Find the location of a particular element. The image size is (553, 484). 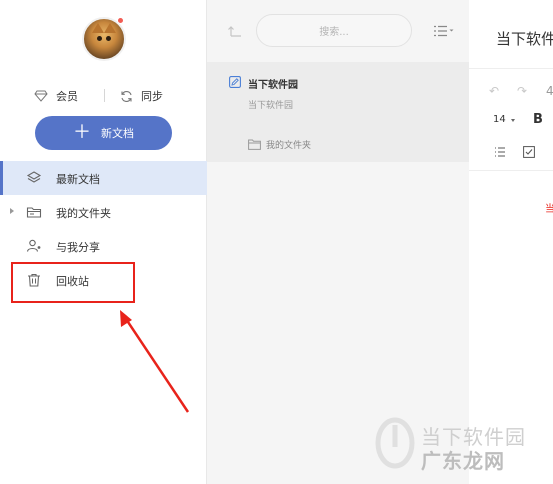

undo-icon: ↶ is located at coordinates (494, 91).